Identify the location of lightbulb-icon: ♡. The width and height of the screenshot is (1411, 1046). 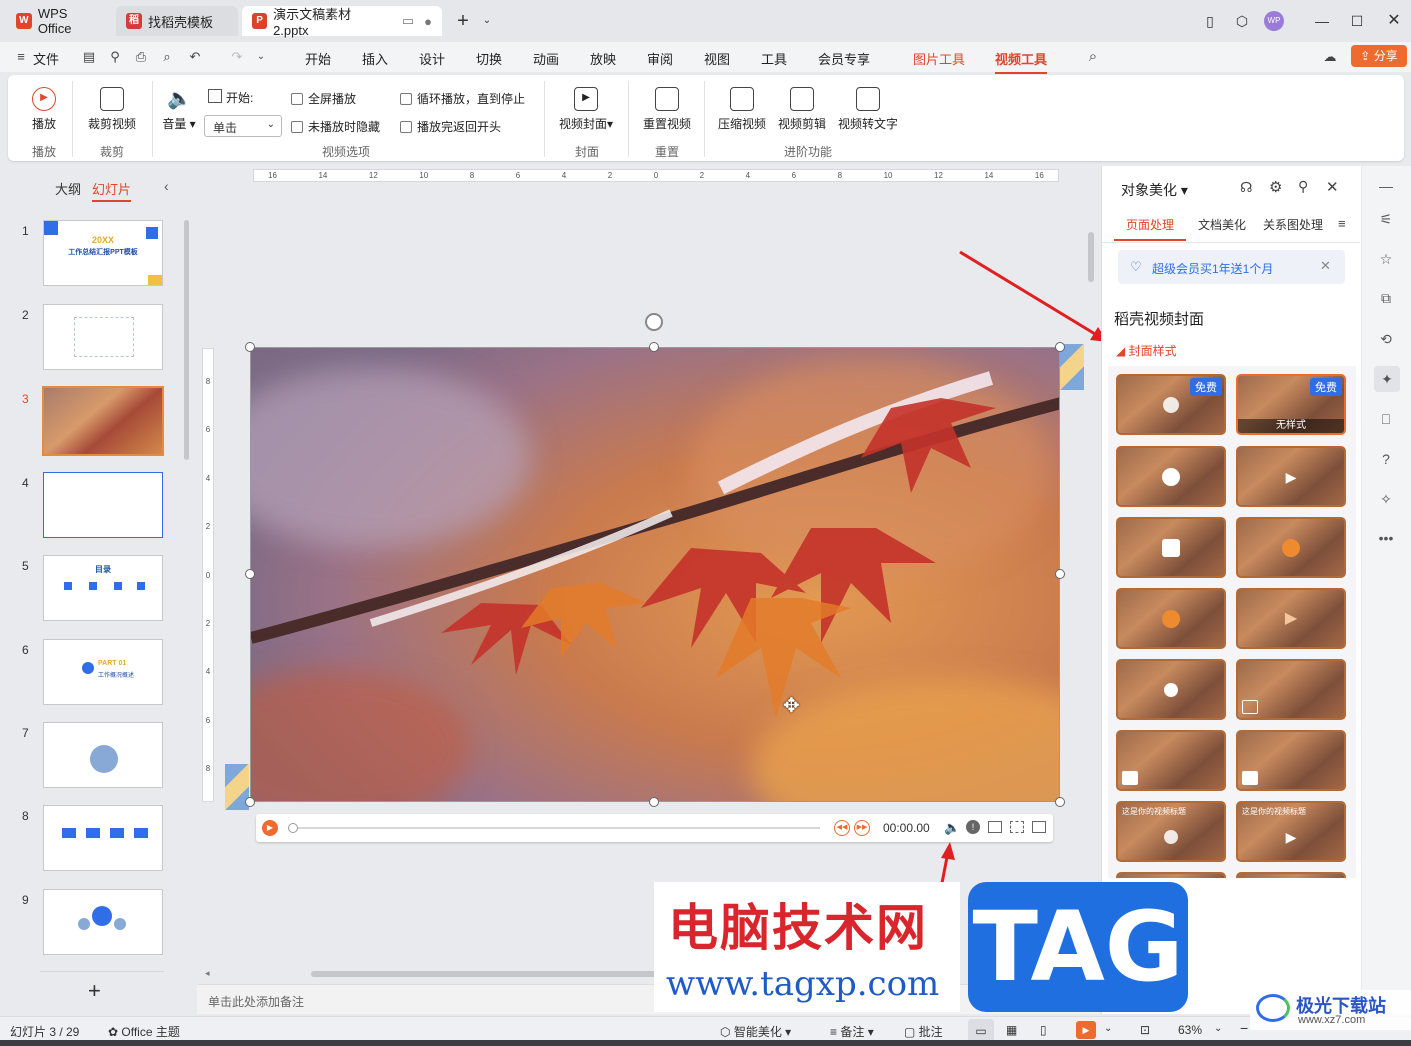
(1136, 266).